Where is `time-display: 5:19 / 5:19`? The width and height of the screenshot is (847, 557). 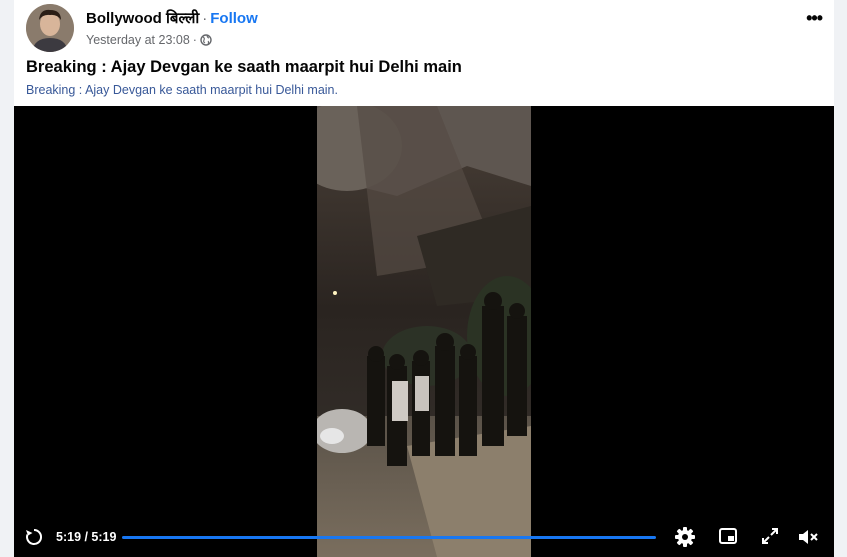 time-display: 5:19 / 5:19 is located at coordinates (86, 537).